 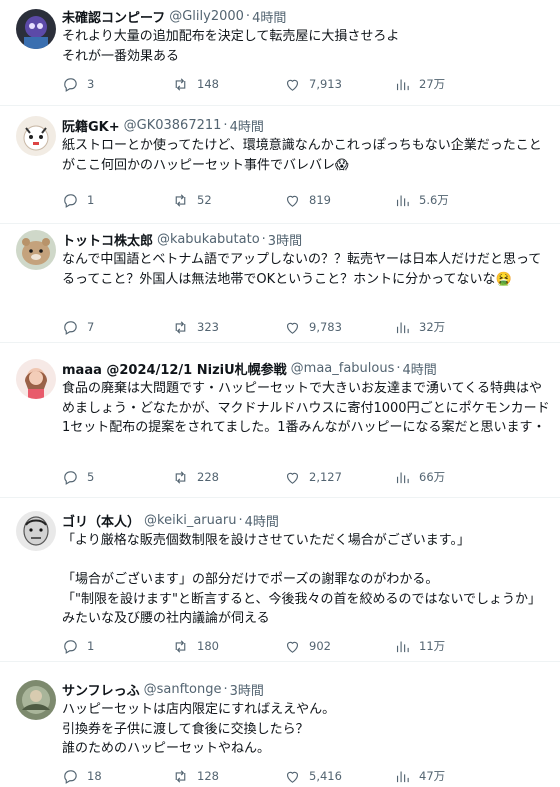 What do you see at coordinates (228, 200) in the screenshot?
I see `retweet-button: 52` at bounding box center [228, 200].